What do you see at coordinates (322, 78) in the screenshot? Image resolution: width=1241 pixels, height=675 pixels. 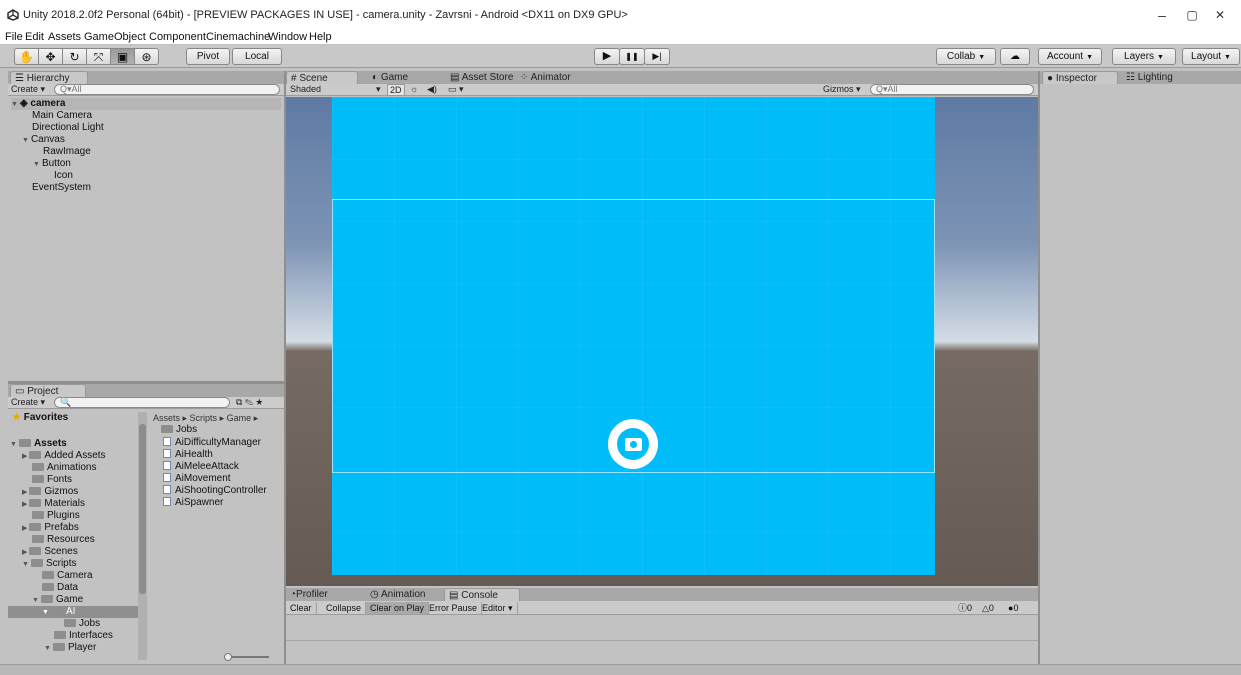 I see `tab-scene: # Scene` at bounding box center [322, 78].